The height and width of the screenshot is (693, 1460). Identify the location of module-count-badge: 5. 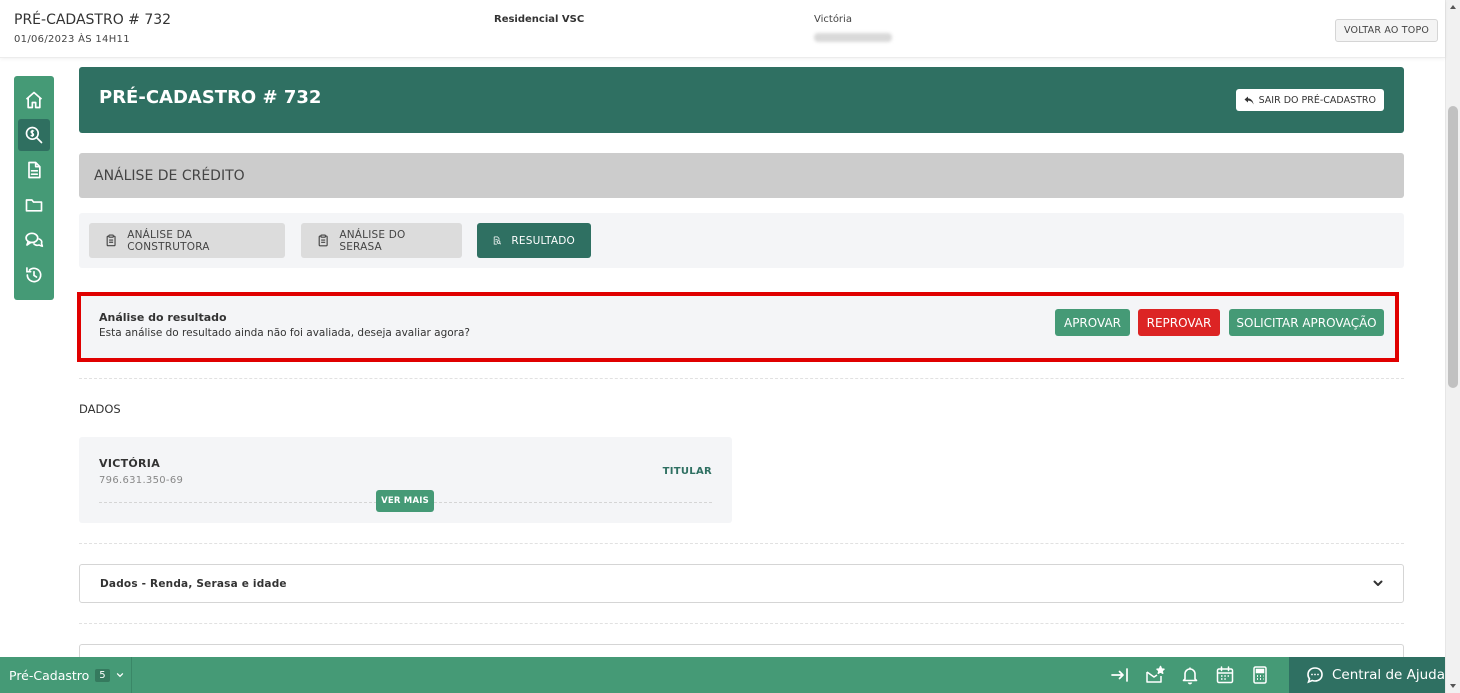
(102, 675).